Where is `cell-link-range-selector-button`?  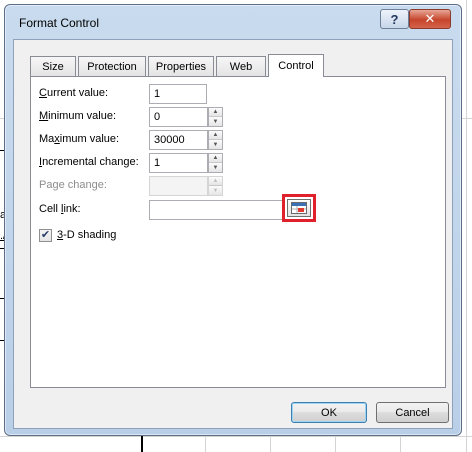 cell-link-range-selector-button is located at coordinates (299, 208).